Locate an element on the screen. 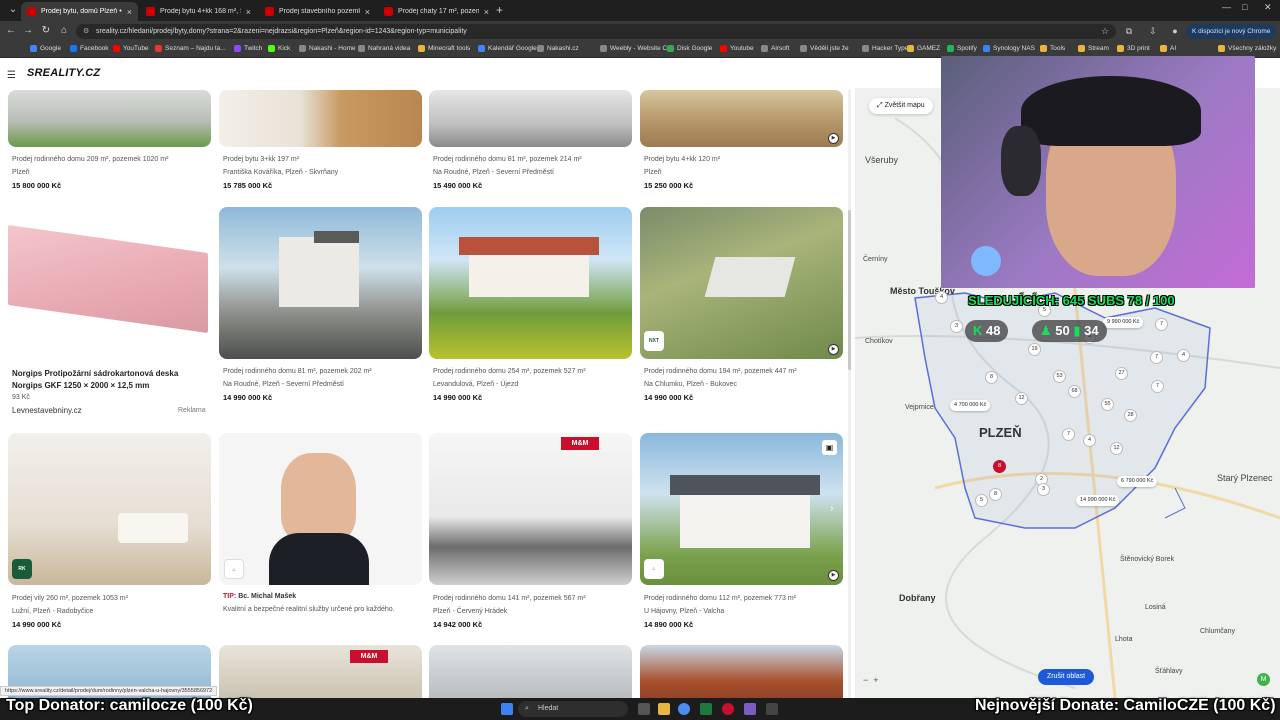 The height and width of the screenshot is (720, 1280). map-zoom-controls: − + is located at coordinates (871, 680).